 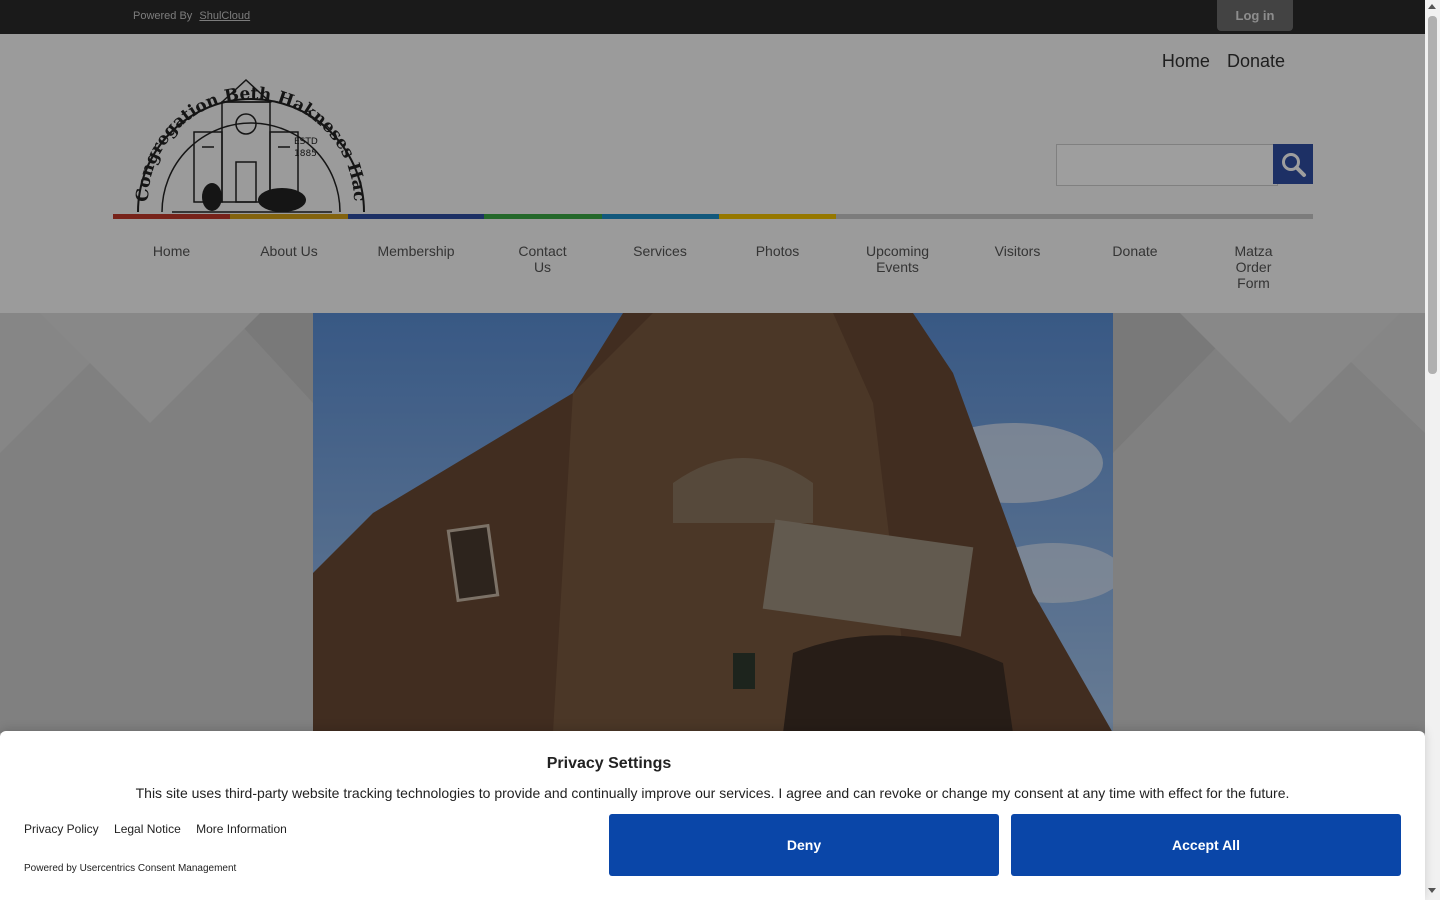 I want to click on nav-item-contact-us: Contact Us, so click(x=542, y=267).